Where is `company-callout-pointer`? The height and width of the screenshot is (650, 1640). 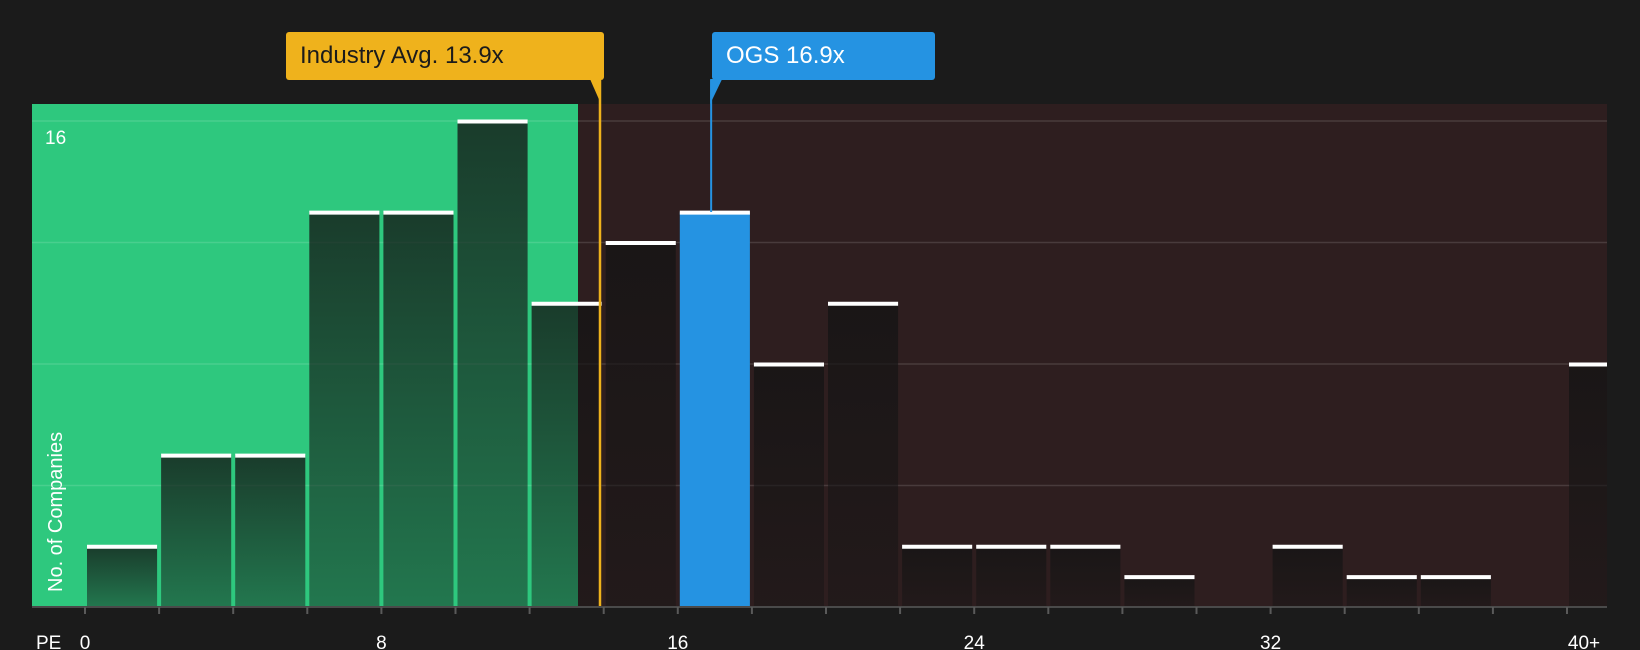 company-callout-pointer is located at coordinates (716, 91).